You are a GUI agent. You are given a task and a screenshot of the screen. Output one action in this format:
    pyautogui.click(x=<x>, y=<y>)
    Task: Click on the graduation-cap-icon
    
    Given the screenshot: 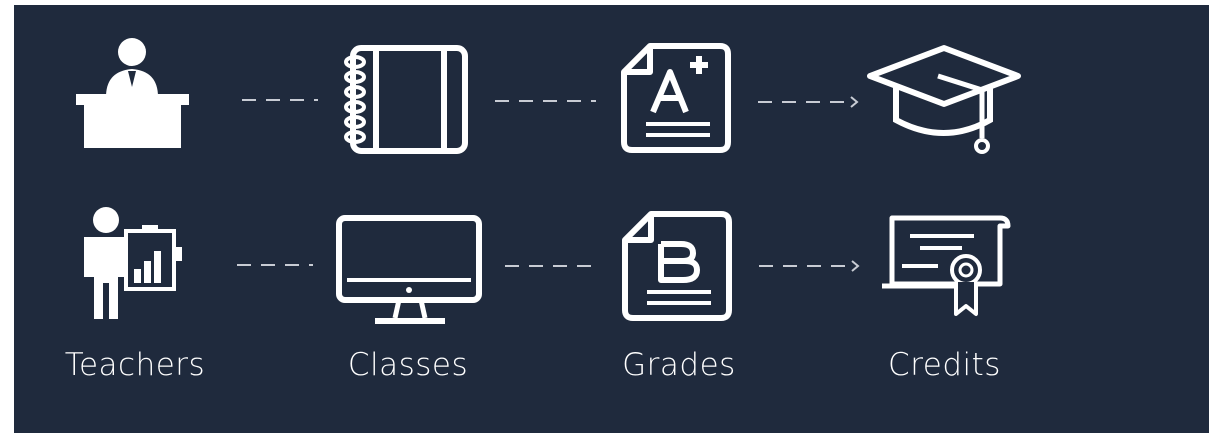 What is the action you would take?
    pyautogui.click(x=944, y=99)
    